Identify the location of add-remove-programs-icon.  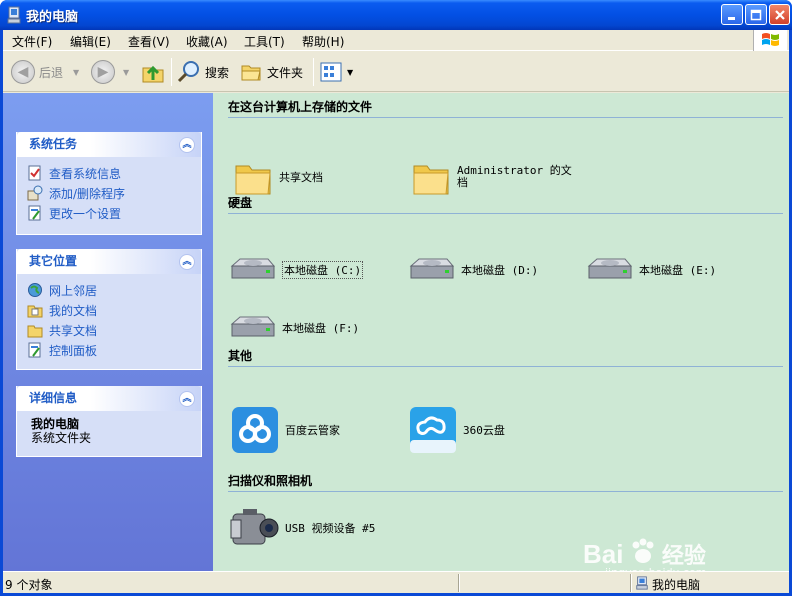
(35, 193).